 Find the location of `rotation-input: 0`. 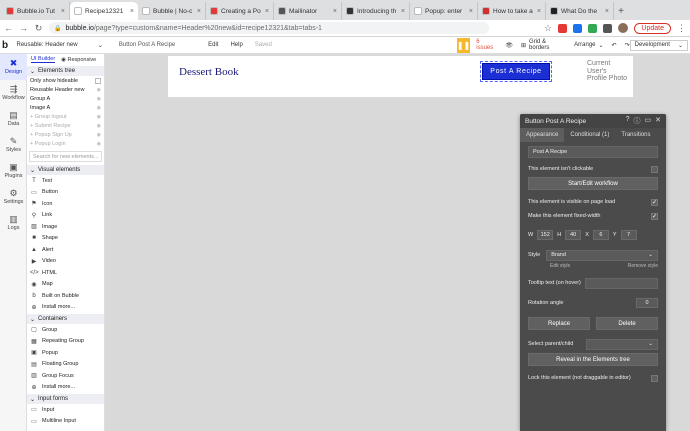

rotation-input: 0 is located at coordinates (647, 303).